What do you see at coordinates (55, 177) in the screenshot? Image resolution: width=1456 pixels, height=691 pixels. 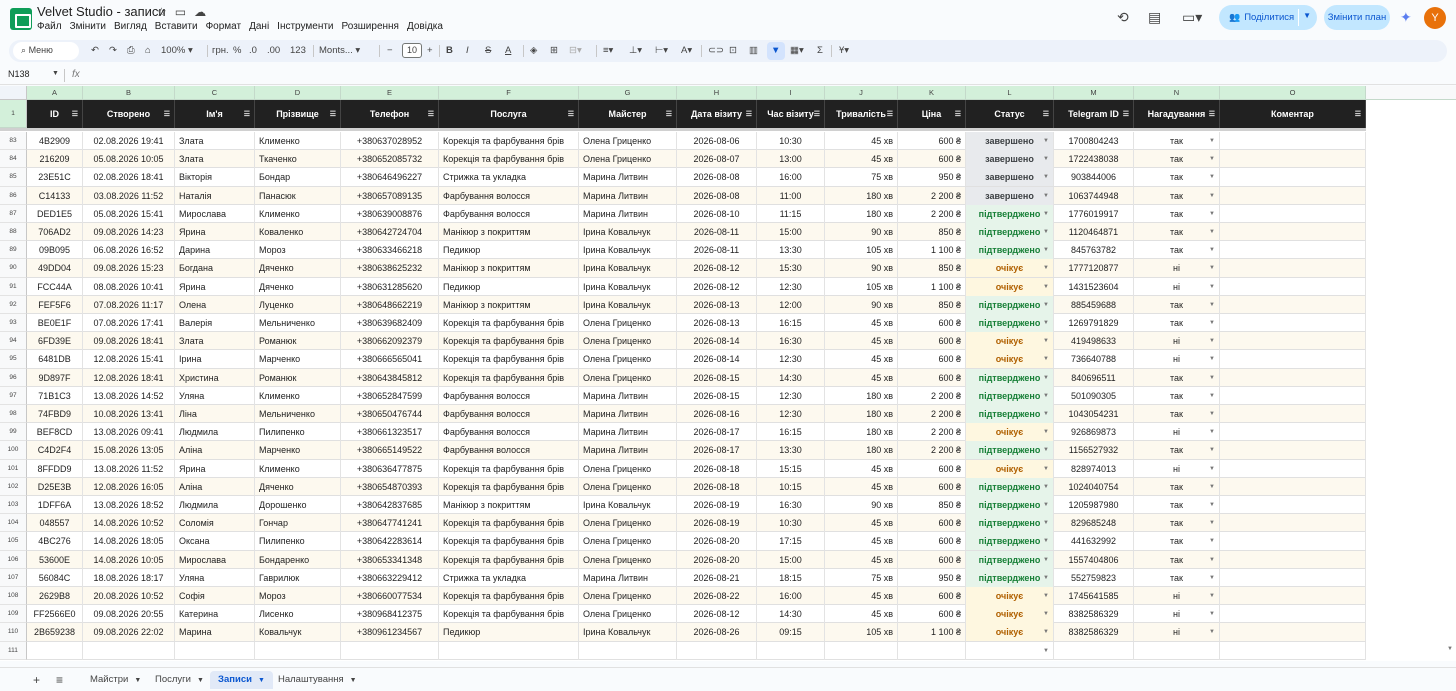 I see `cell-id: 23E51C` at bounding box center [55, 177].